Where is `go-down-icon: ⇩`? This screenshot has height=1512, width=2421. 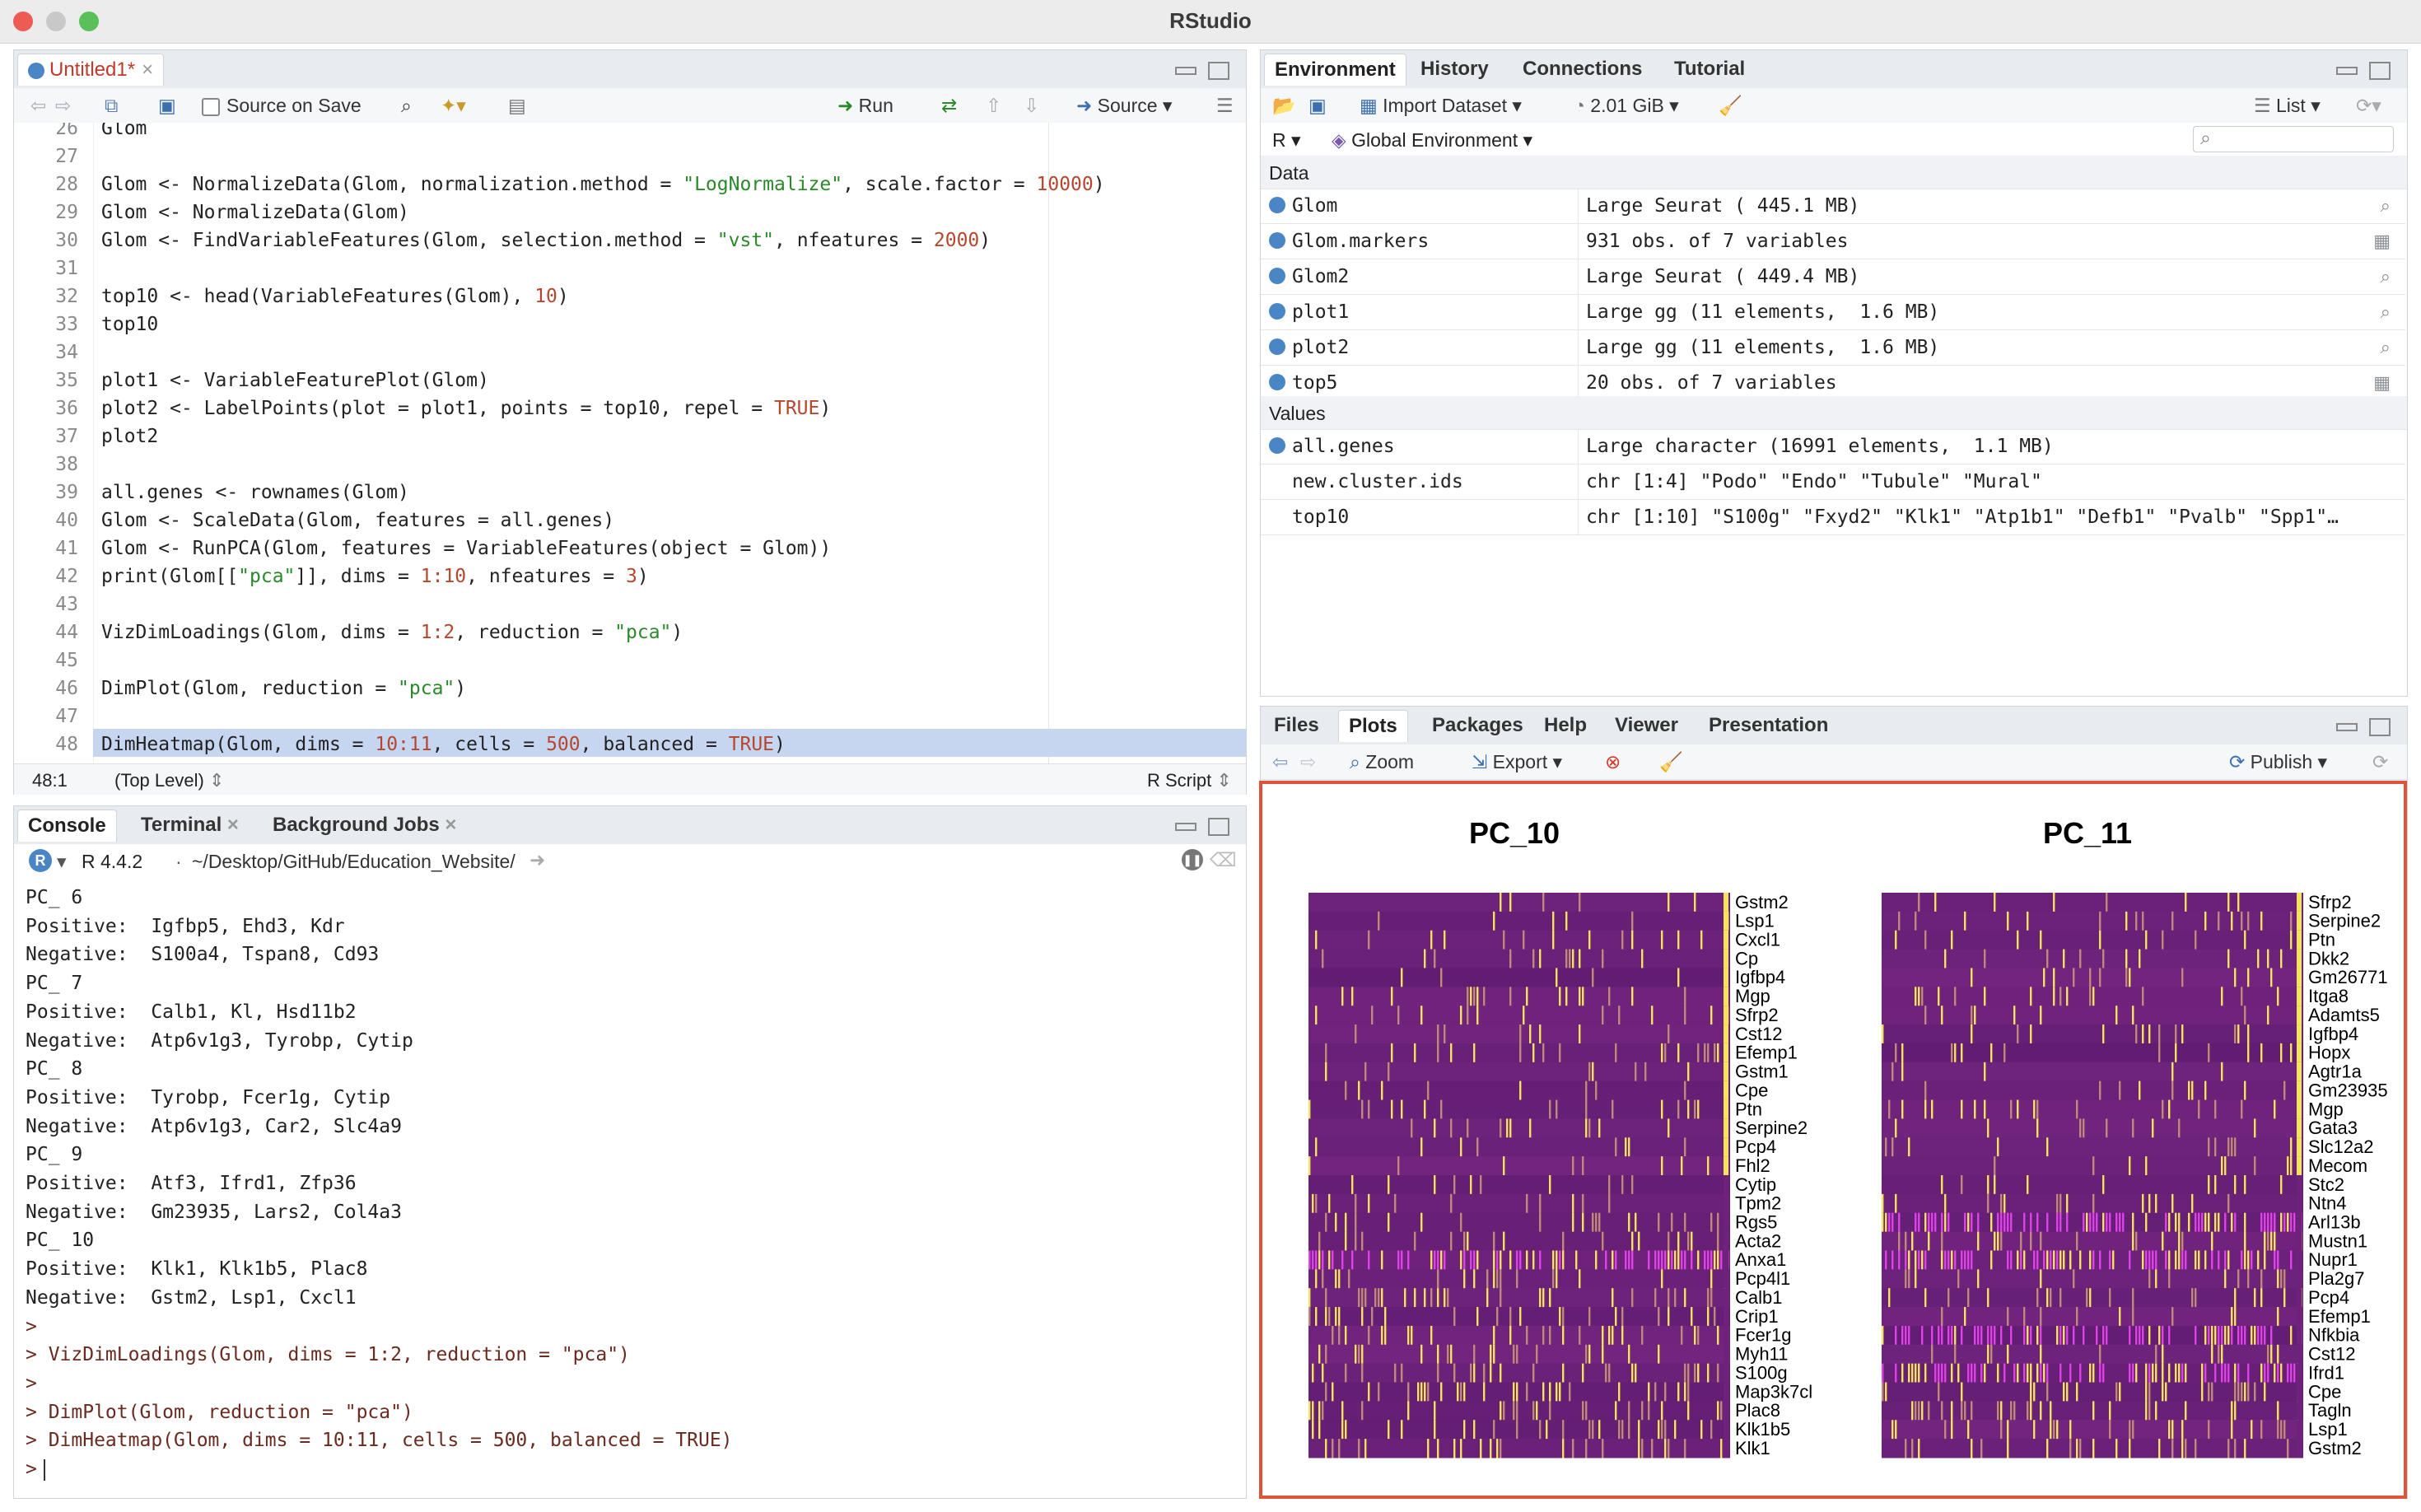
go-down-icon: ⇩ is located at coordinates (1031, 105).